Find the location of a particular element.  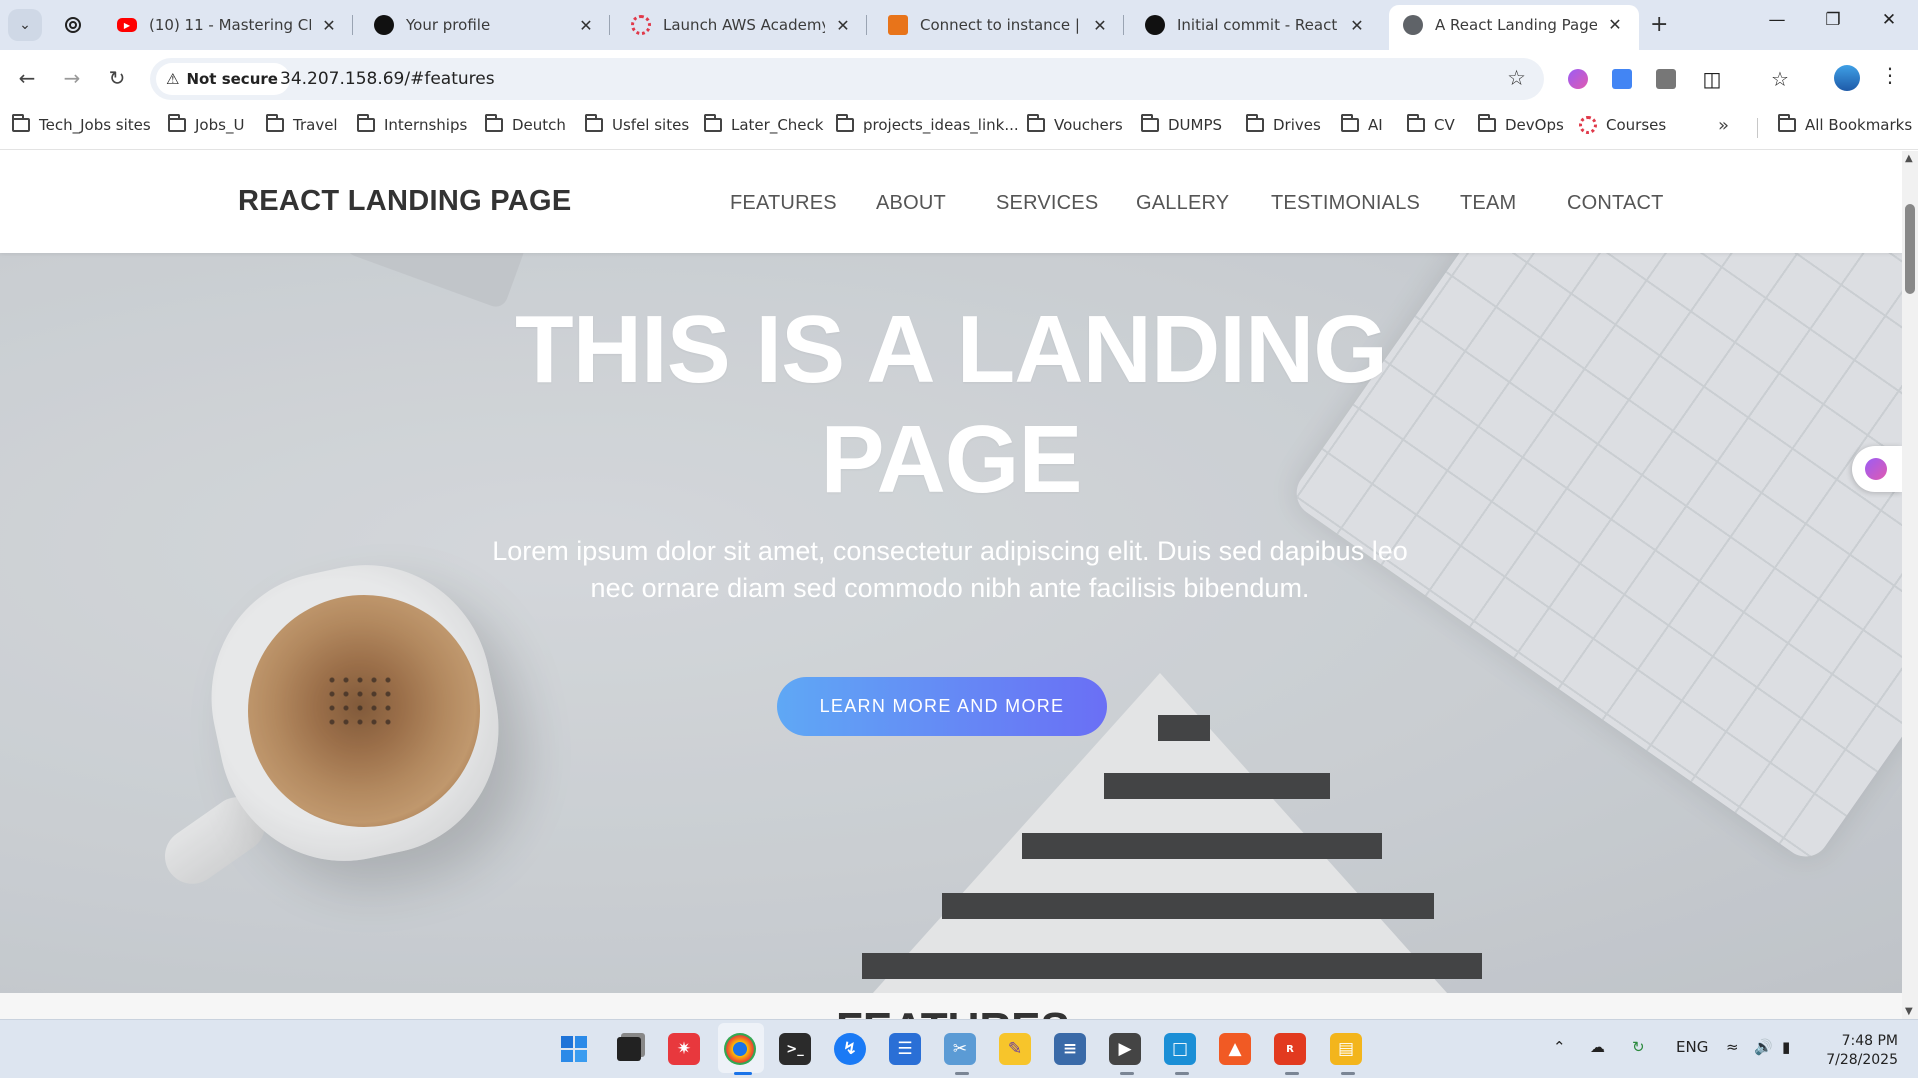

scroll-down-icon: ▼ is located at coordinates (1909, 1011).